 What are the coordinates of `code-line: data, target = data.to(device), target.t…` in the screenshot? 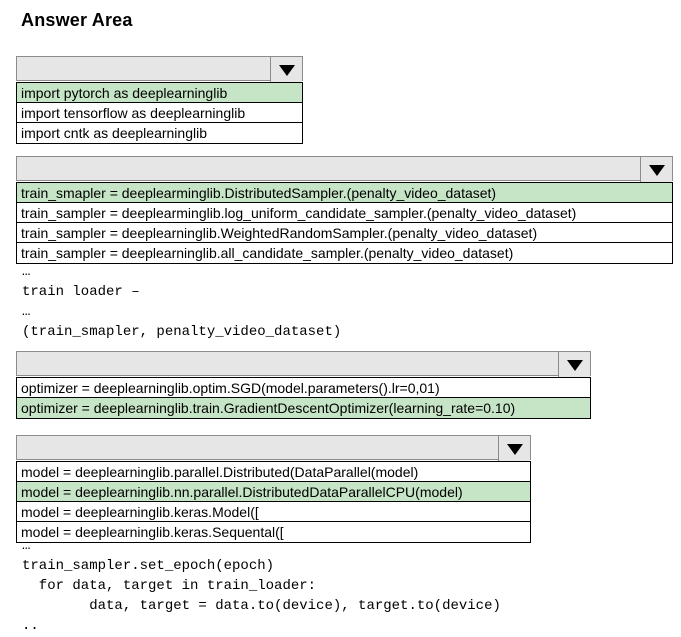 It's located at (261, 606).